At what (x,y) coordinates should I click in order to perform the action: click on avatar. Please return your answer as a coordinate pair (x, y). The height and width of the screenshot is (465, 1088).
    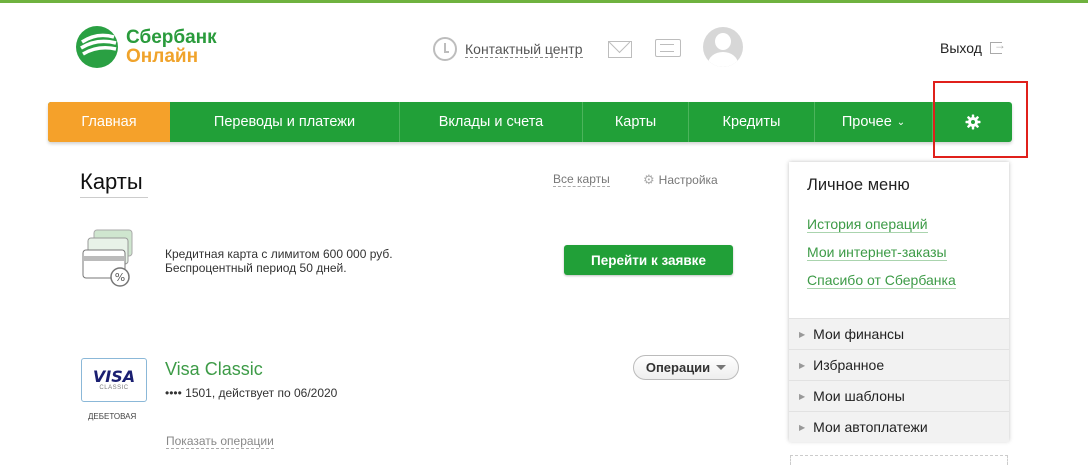
    Looking at the image, I should click on (723, 47).